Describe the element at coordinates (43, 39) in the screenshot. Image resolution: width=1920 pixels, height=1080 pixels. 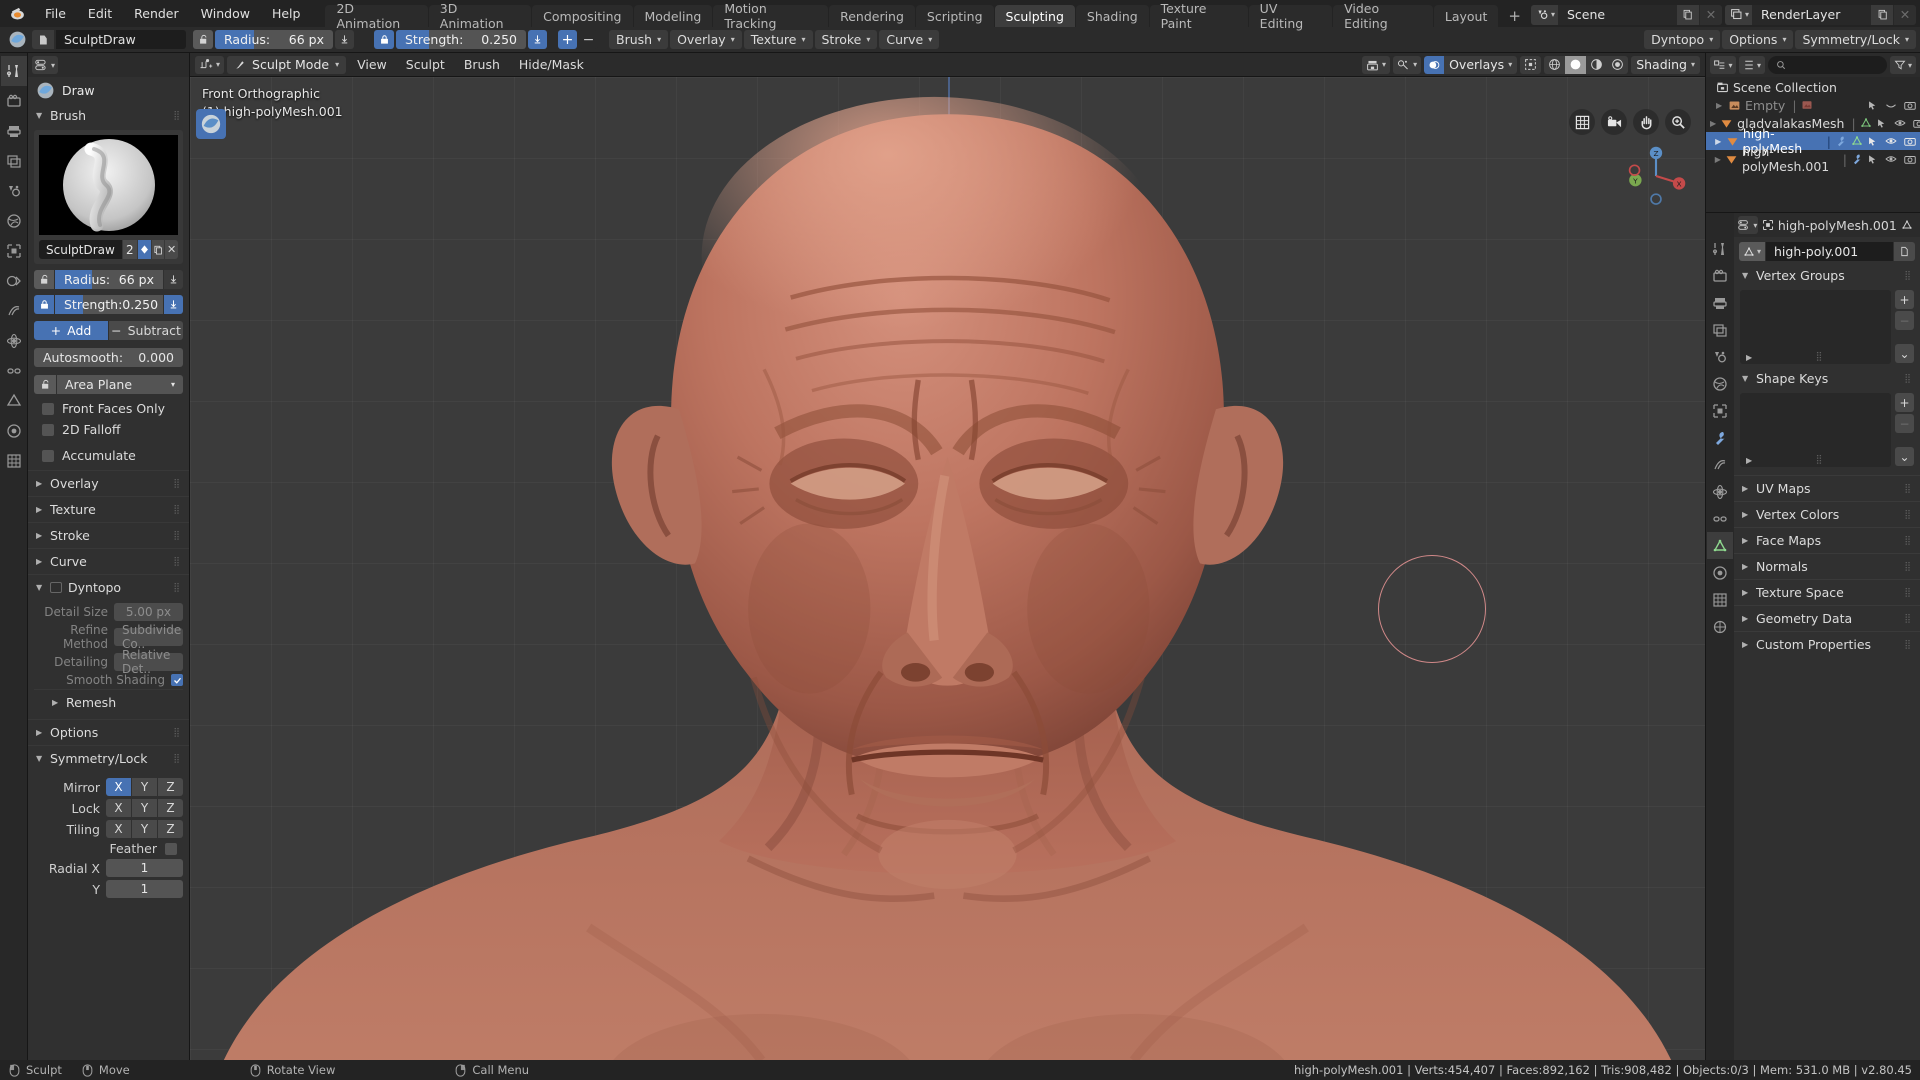
I see `brush-datablock-icon` at that location.